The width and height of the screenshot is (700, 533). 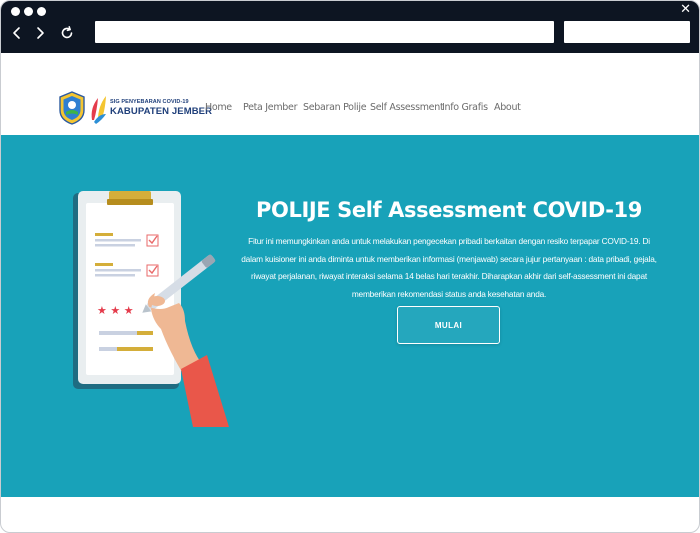 What do you see at coordinates (67, 33) in the screenshot?
I see `reload-icon` at bounding box center [67, 33].